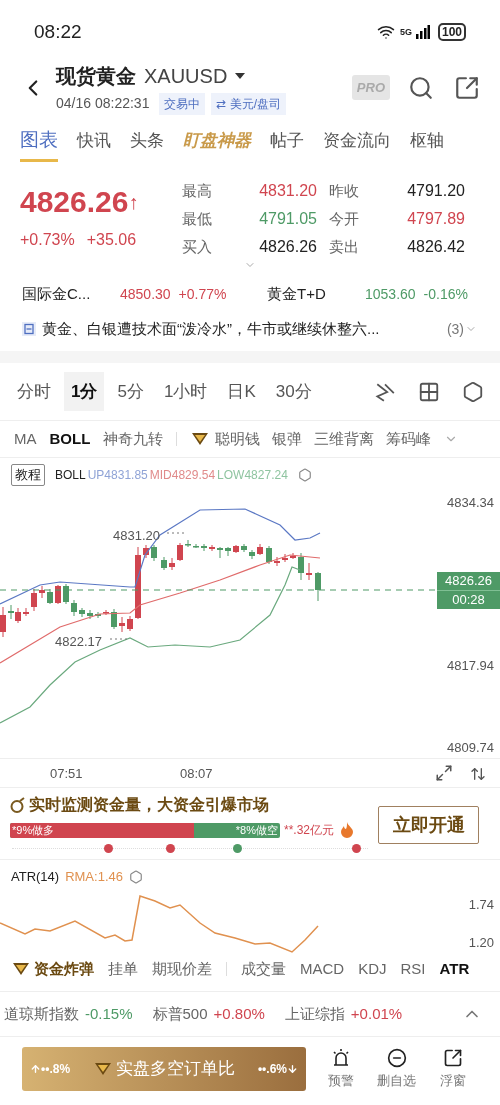 The height and width of the screenshot is (1105, 500). Describe the element at coordinates (322, 969) in the screenshot. I see `indicator-tab: MACD` at that location.